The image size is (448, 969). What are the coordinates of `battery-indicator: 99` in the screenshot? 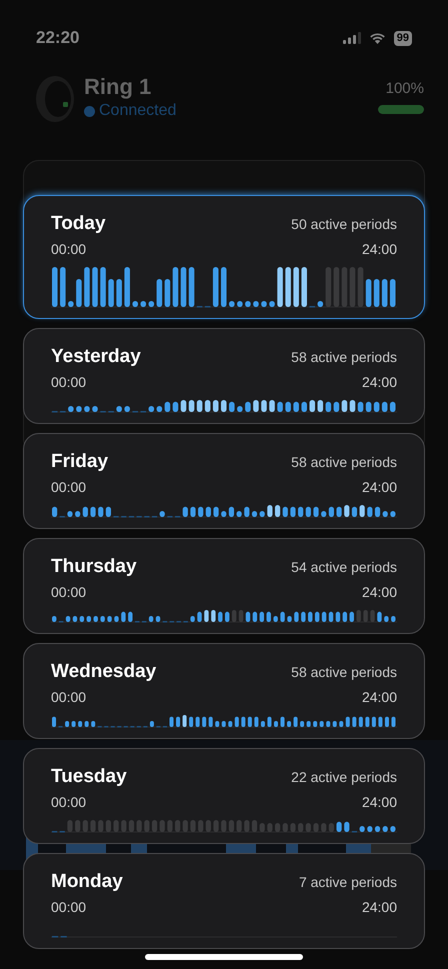 It's located at (403, 38).